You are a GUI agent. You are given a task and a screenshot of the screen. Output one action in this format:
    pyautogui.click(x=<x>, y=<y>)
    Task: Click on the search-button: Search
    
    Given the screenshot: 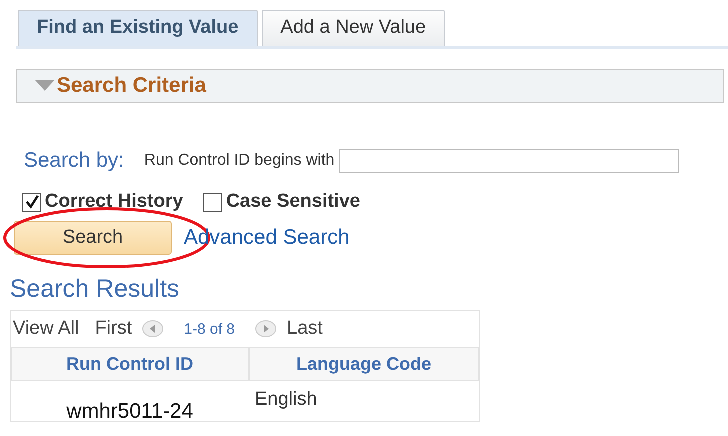 What is the action you would take?
    pyautogui.click(x=93, y=238)
    